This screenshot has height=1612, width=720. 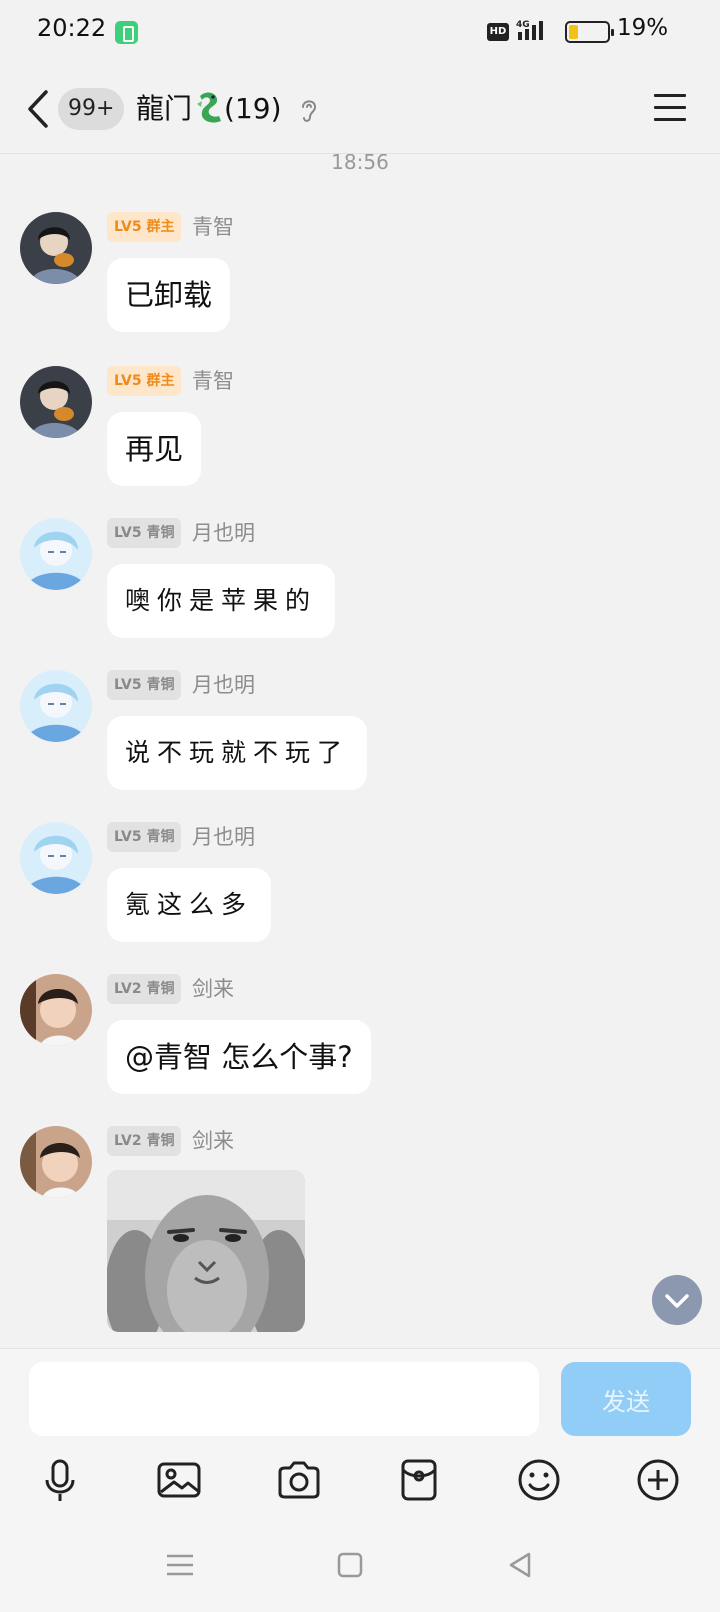 I want to click on message-input, so click(x=284, y=1399).